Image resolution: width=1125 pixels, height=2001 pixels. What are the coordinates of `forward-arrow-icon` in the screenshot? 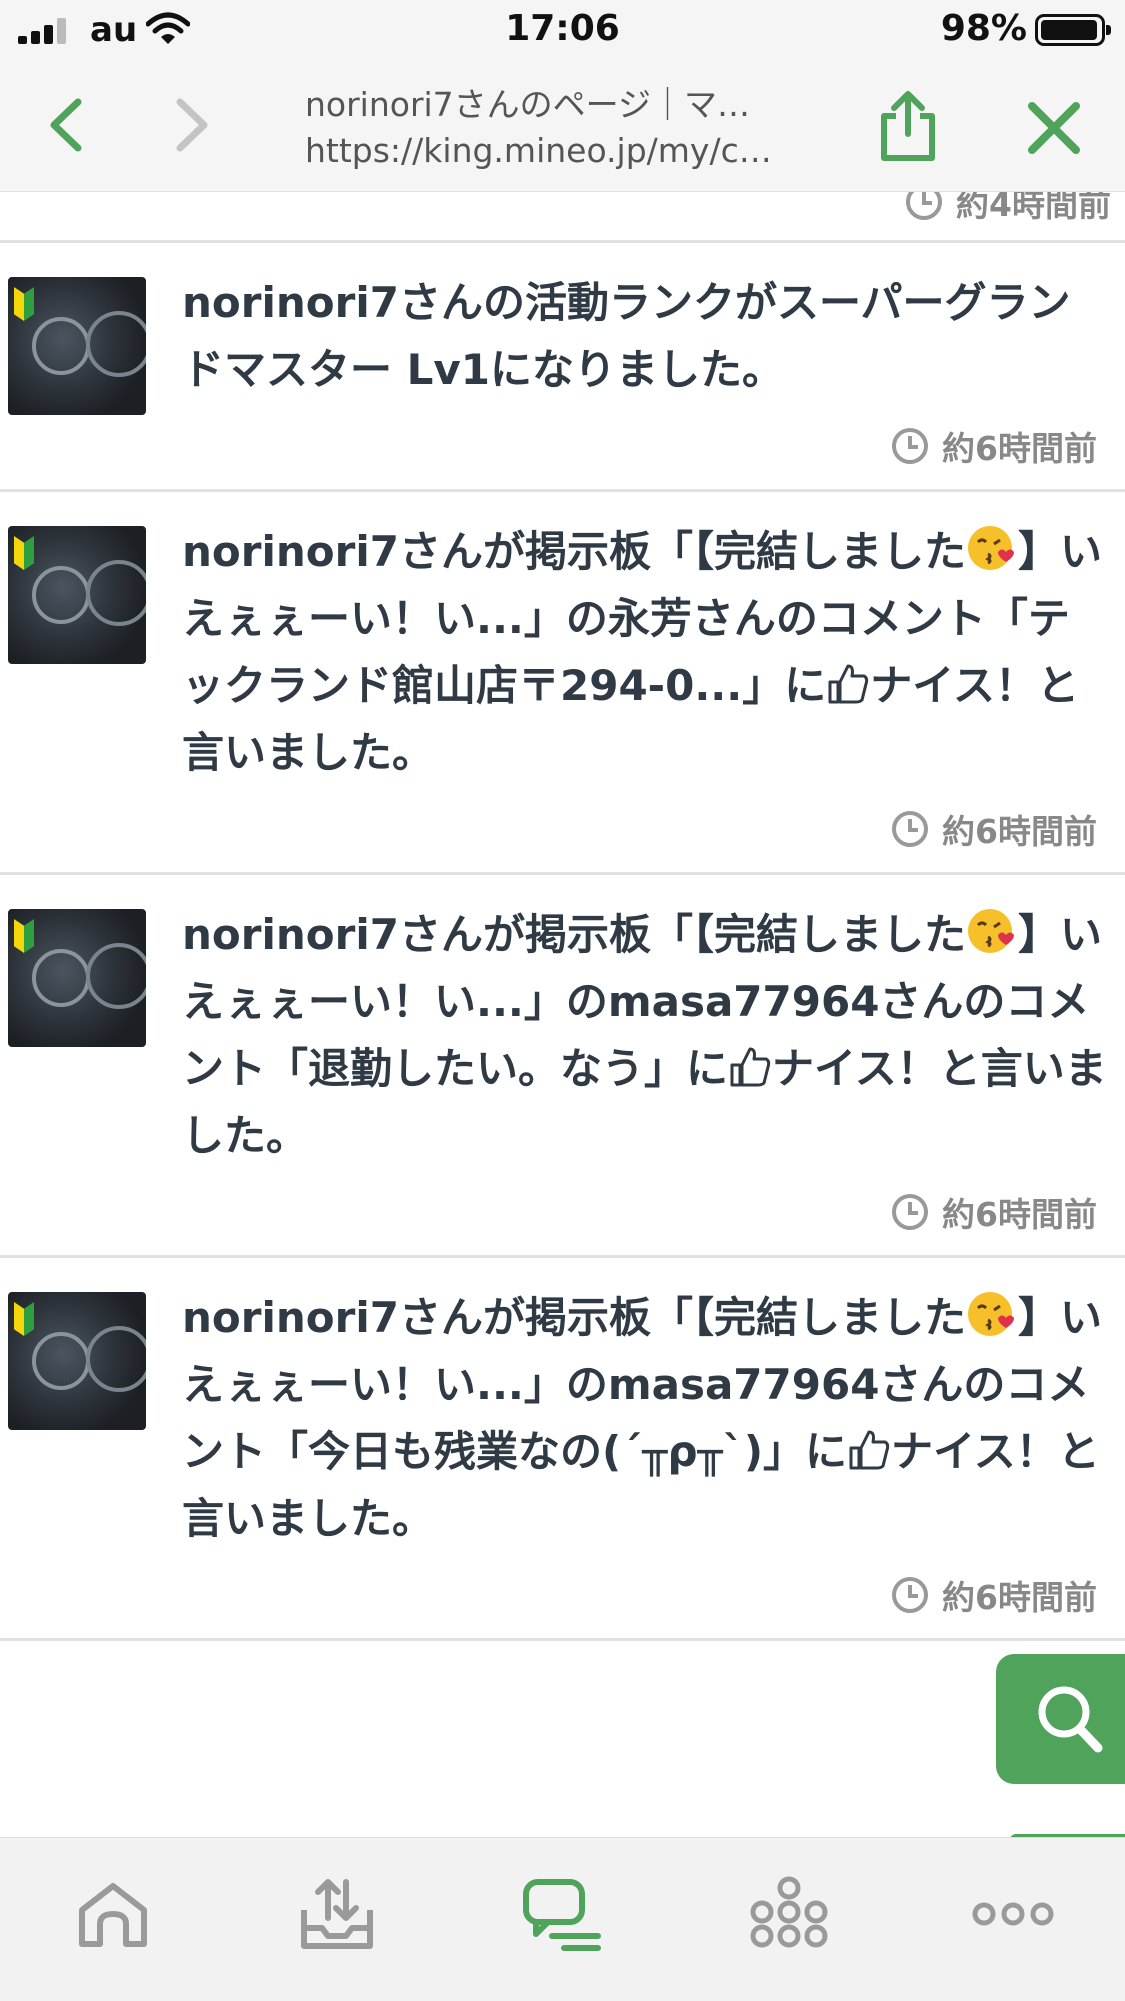 It's located at (190, 125).